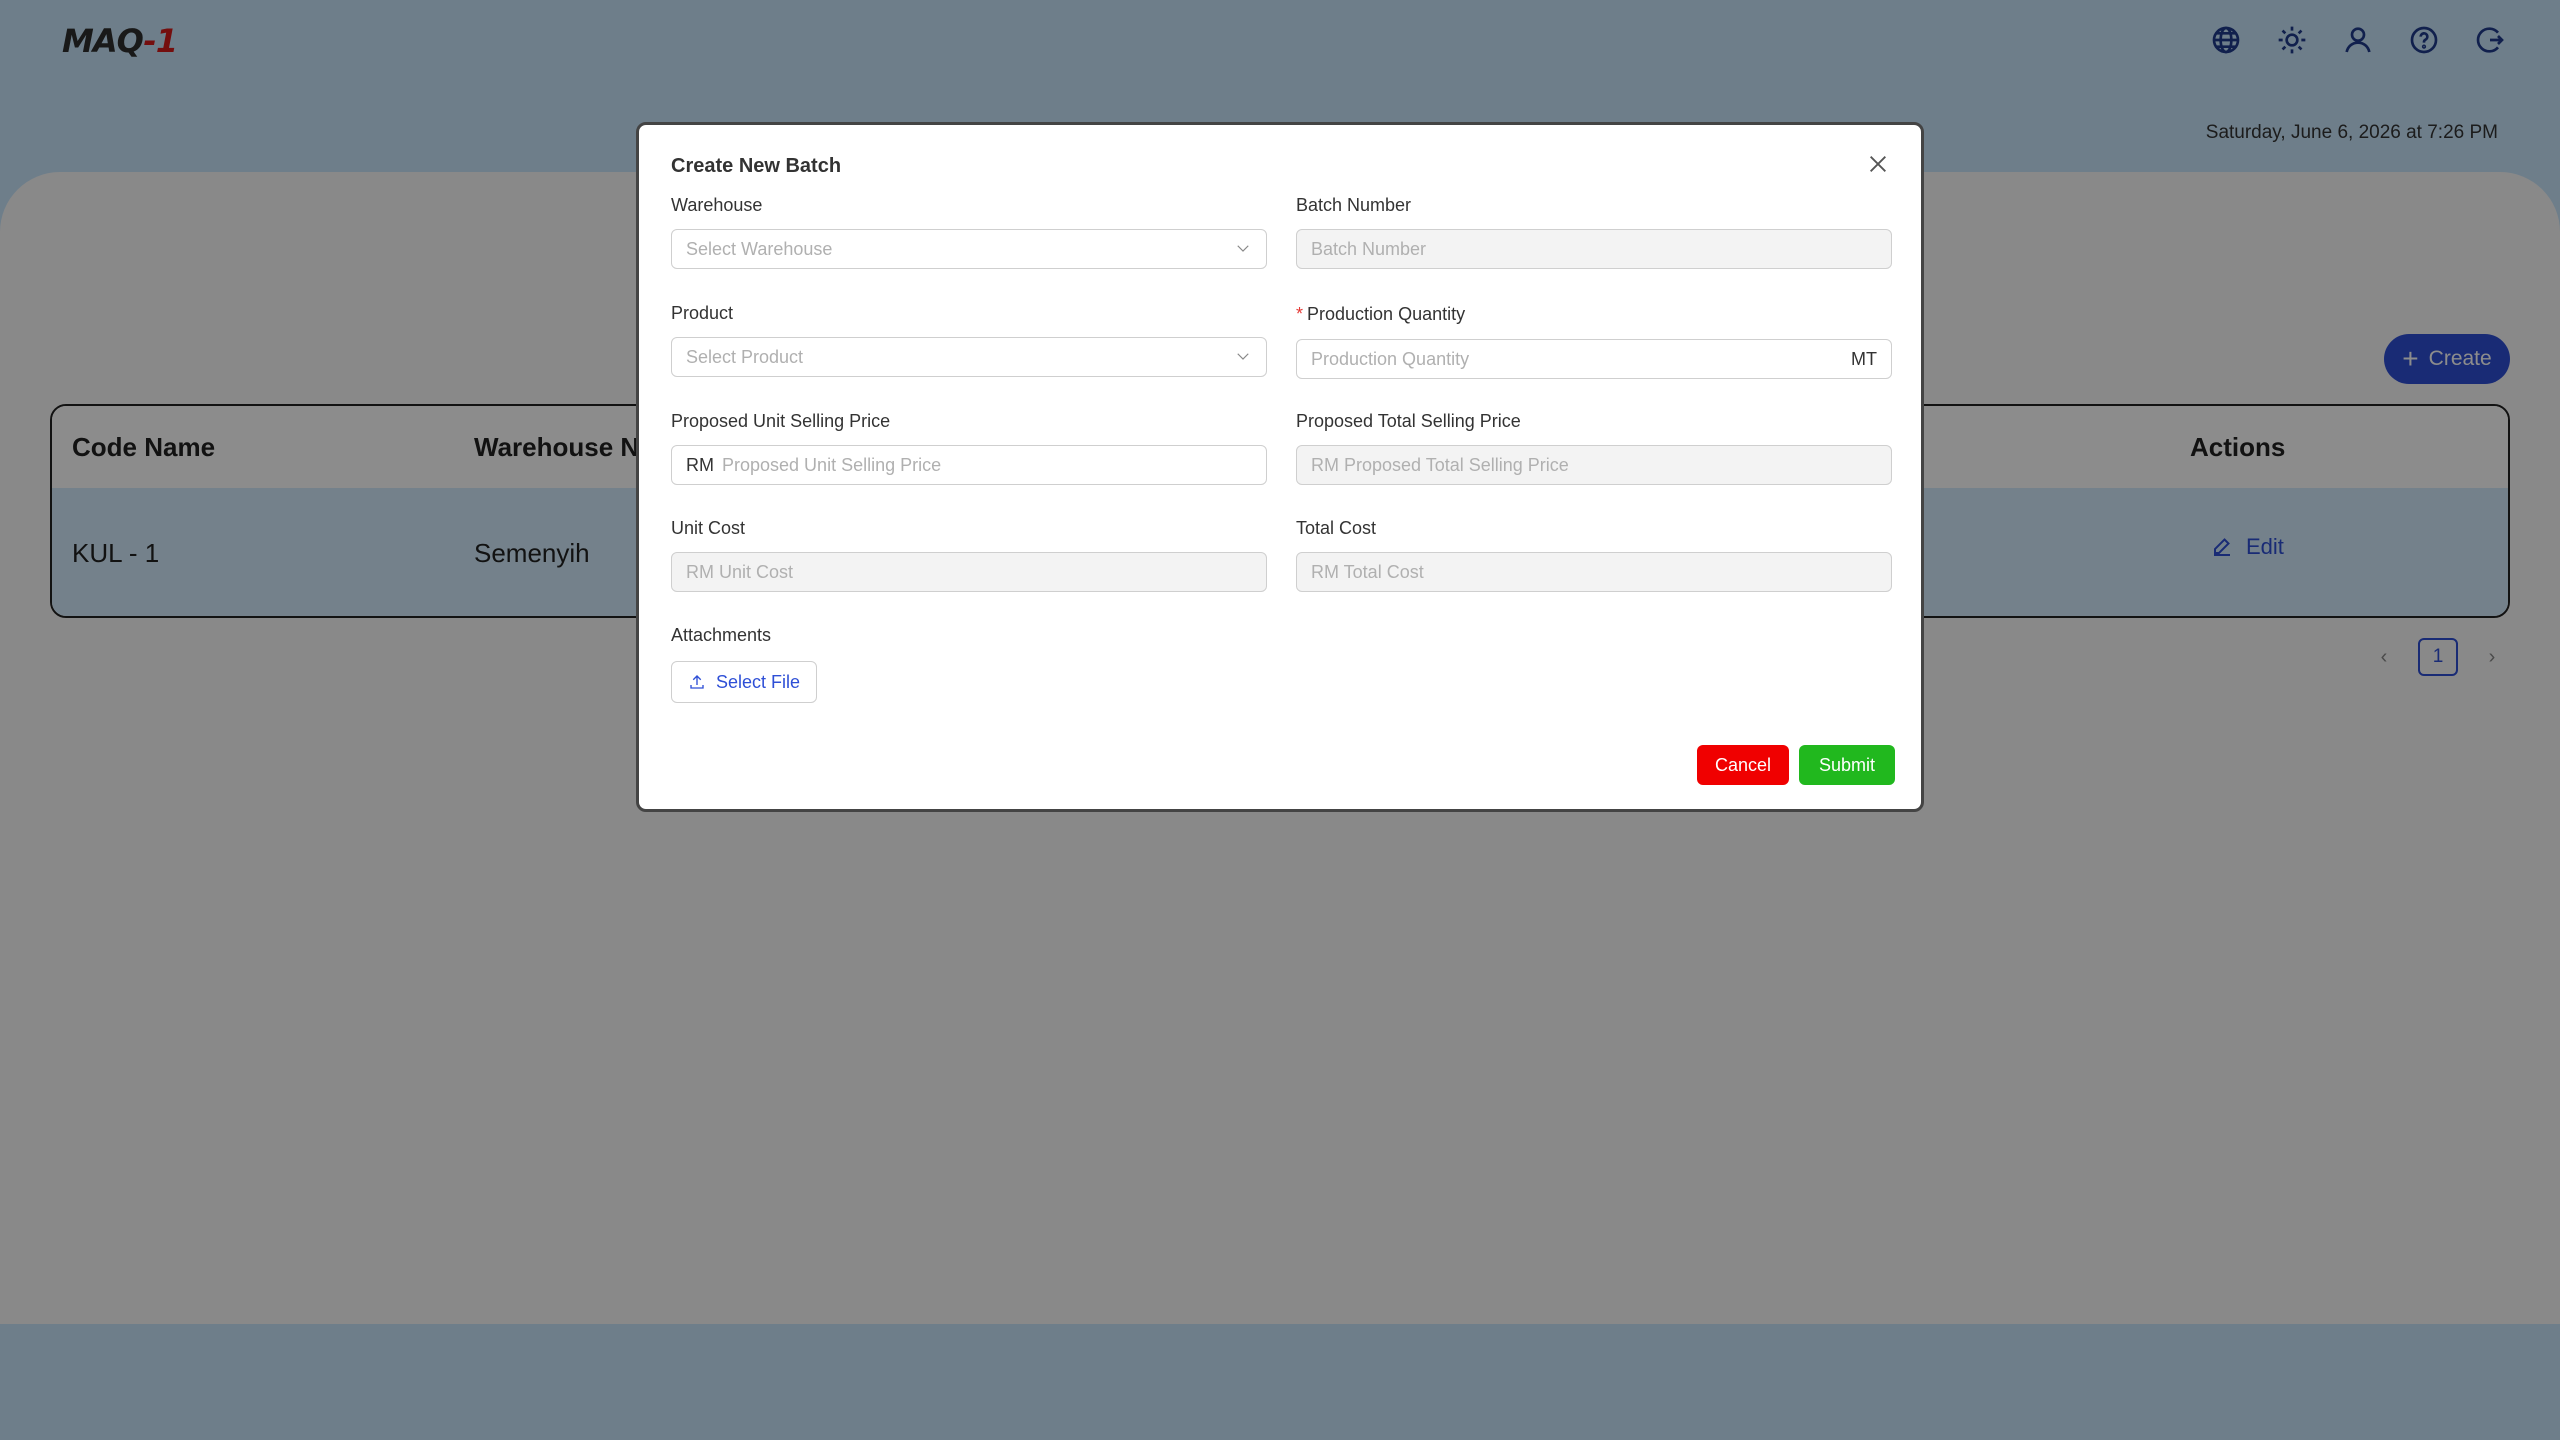  I want to click on upload-icon, so click(697, 682).